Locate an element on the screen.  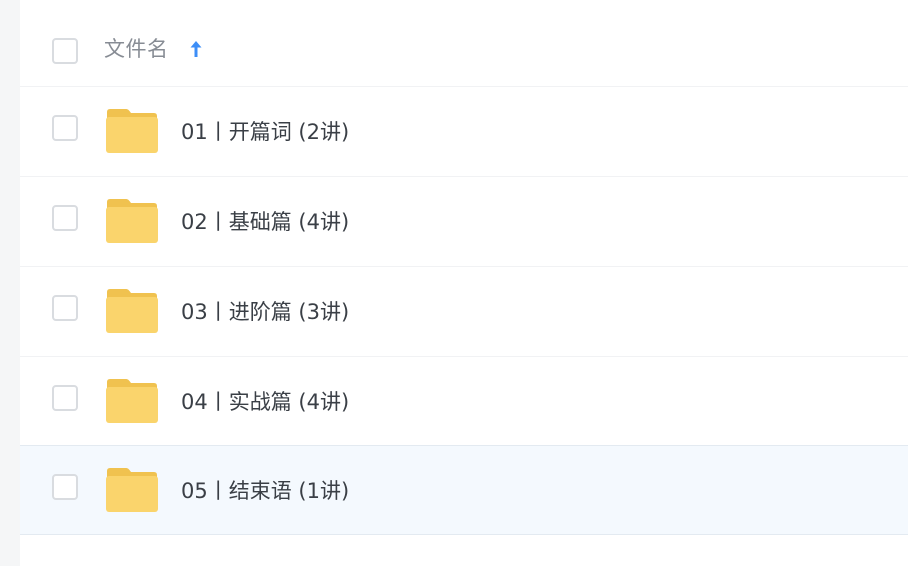
folder-name: 02丨基础篇 (4讲) is located at coordinates (265, 222).